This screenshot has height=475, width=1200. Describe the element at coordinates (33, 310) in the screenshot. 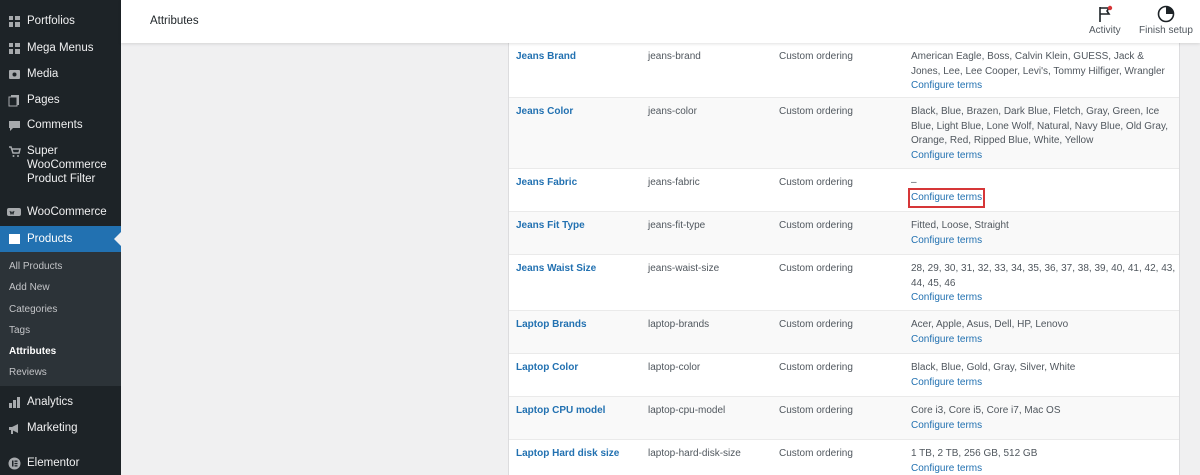

I see `submenu-item-categories: Categories` at that location.